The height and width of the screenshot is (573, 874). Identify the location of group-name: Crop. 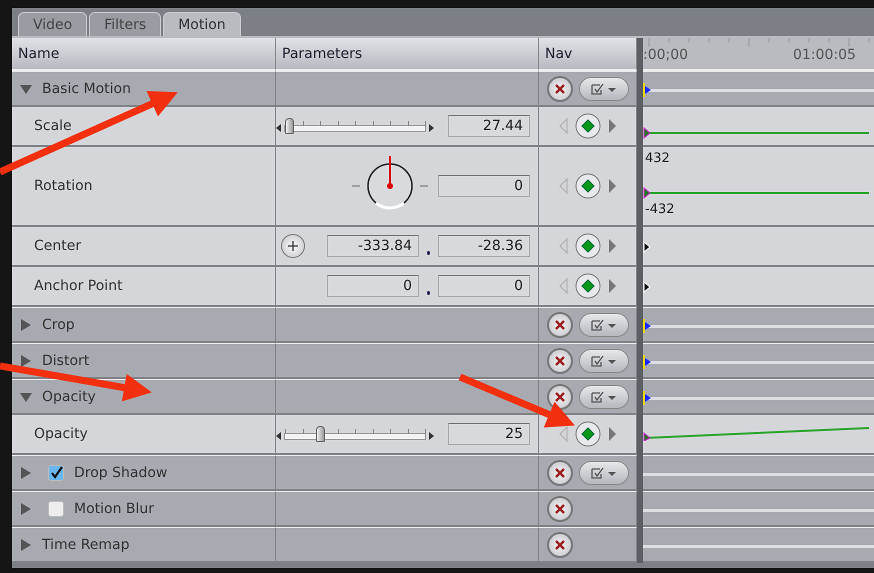
(58, 324).